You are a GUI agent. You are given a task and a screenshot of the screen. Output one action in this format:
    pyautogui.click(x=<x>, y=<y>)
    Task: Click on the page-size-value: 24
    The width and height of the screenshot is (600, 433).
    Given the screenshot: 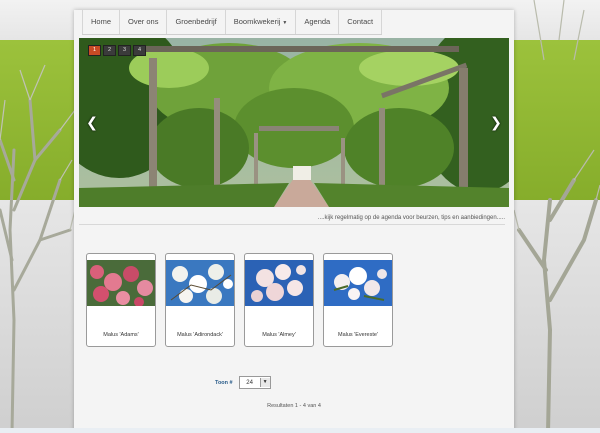 What is the action you would take?
    pyautogui.click(x=249, y=382)
    